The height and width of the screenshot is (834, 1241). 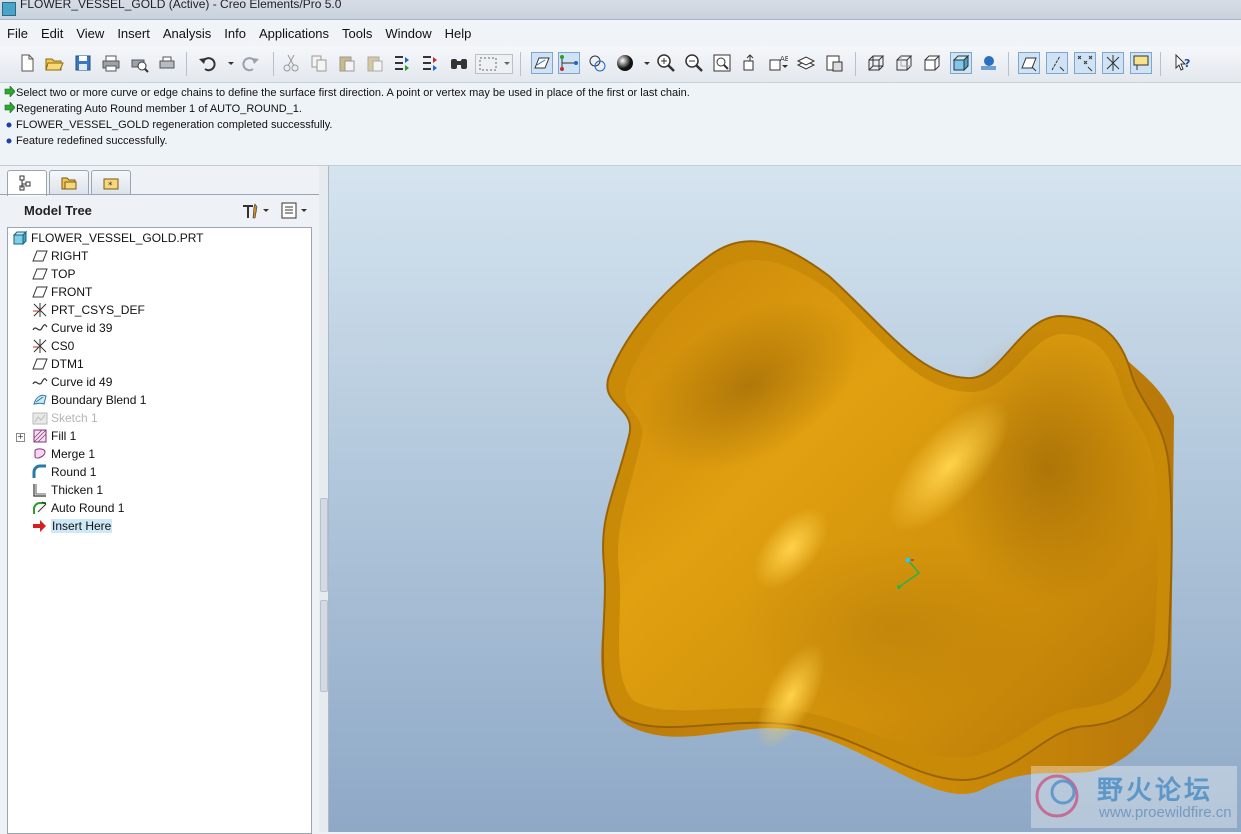 I want to click on hidden-line-icon, so click(x=904, y=63).